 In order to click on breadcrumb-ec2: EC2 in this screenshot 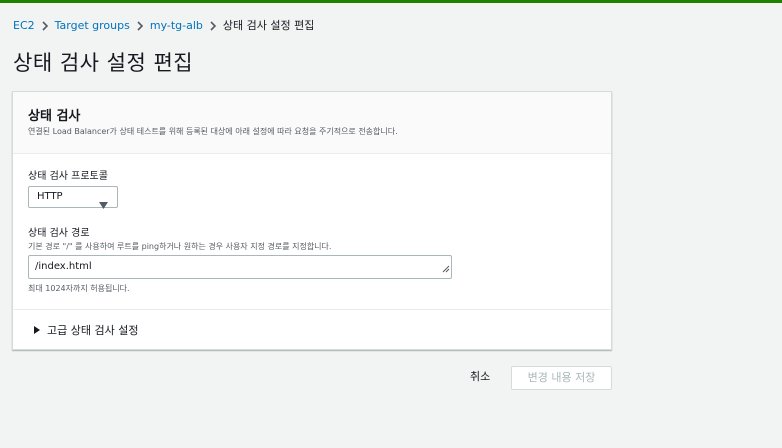, I will do `click(24, 25)`.